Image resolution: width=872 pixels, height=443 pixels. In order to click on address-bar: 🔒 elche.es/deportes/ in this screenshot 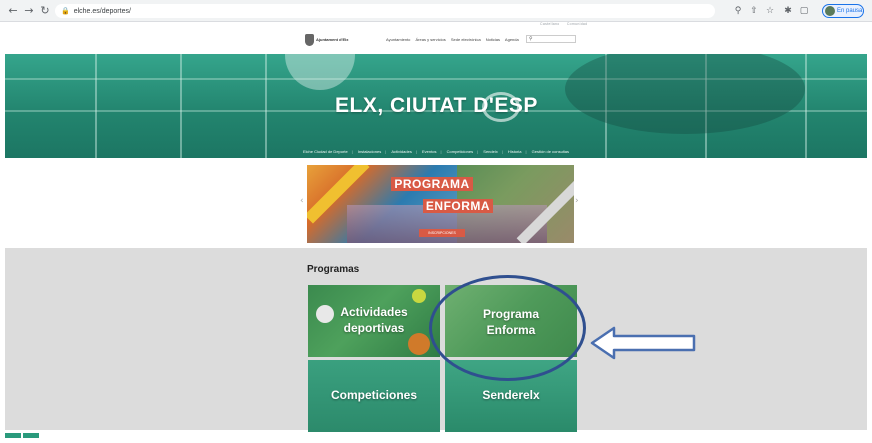, I will do `click(385, 11)`.